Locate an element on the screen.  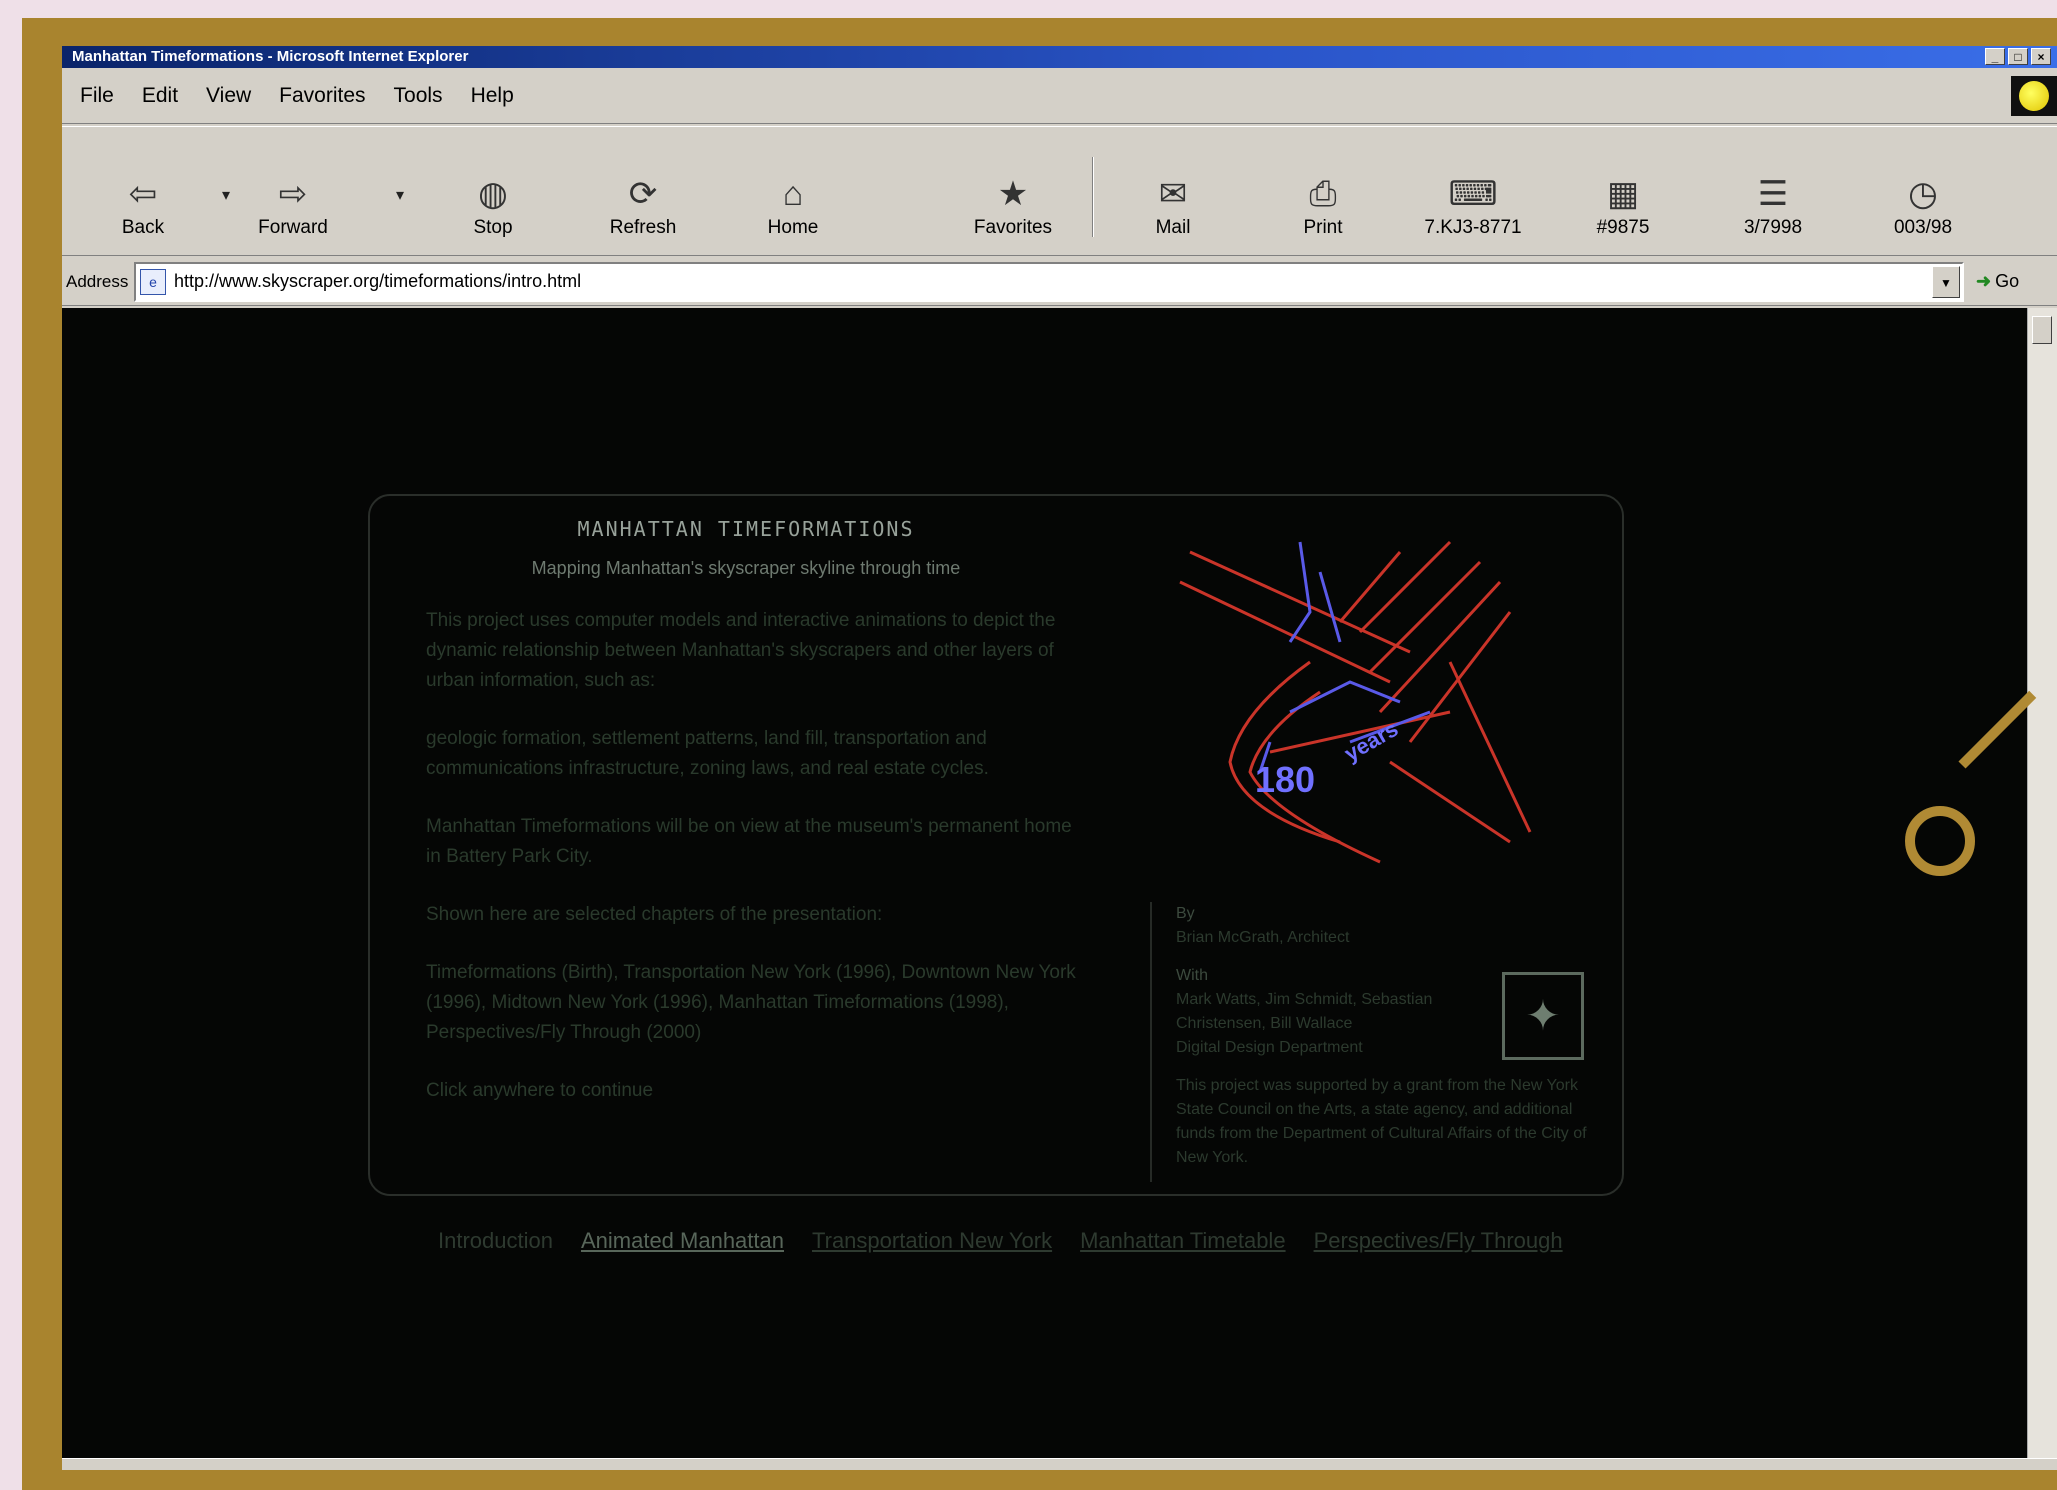
go-button: ➜ Go is located at coordinates (1997, 281).